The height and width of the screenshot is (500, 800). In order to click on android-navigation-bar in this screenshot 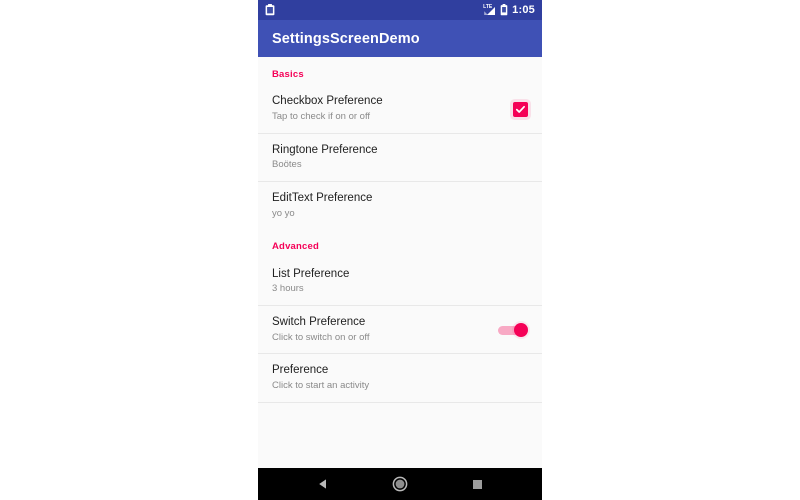, I will do `click(400, 484)`.